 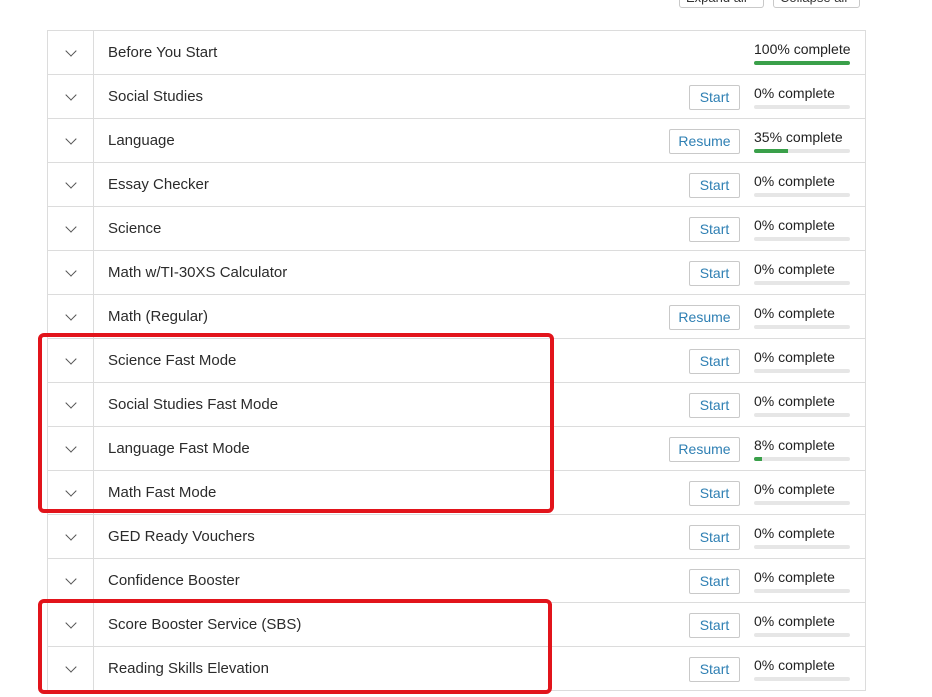 I want to click on module-row: Reading Skills Elevation Start 0% complete, so click(x=456, y=669).